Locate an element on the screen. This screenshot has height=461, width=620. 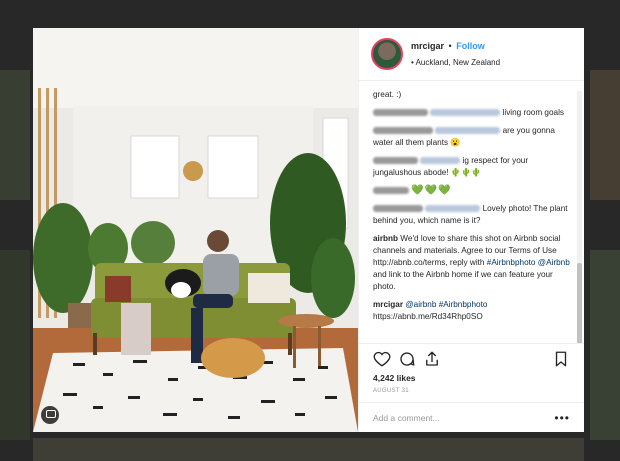
header-top-row: mrcigar • Follow is located at coordinates (455, 46).